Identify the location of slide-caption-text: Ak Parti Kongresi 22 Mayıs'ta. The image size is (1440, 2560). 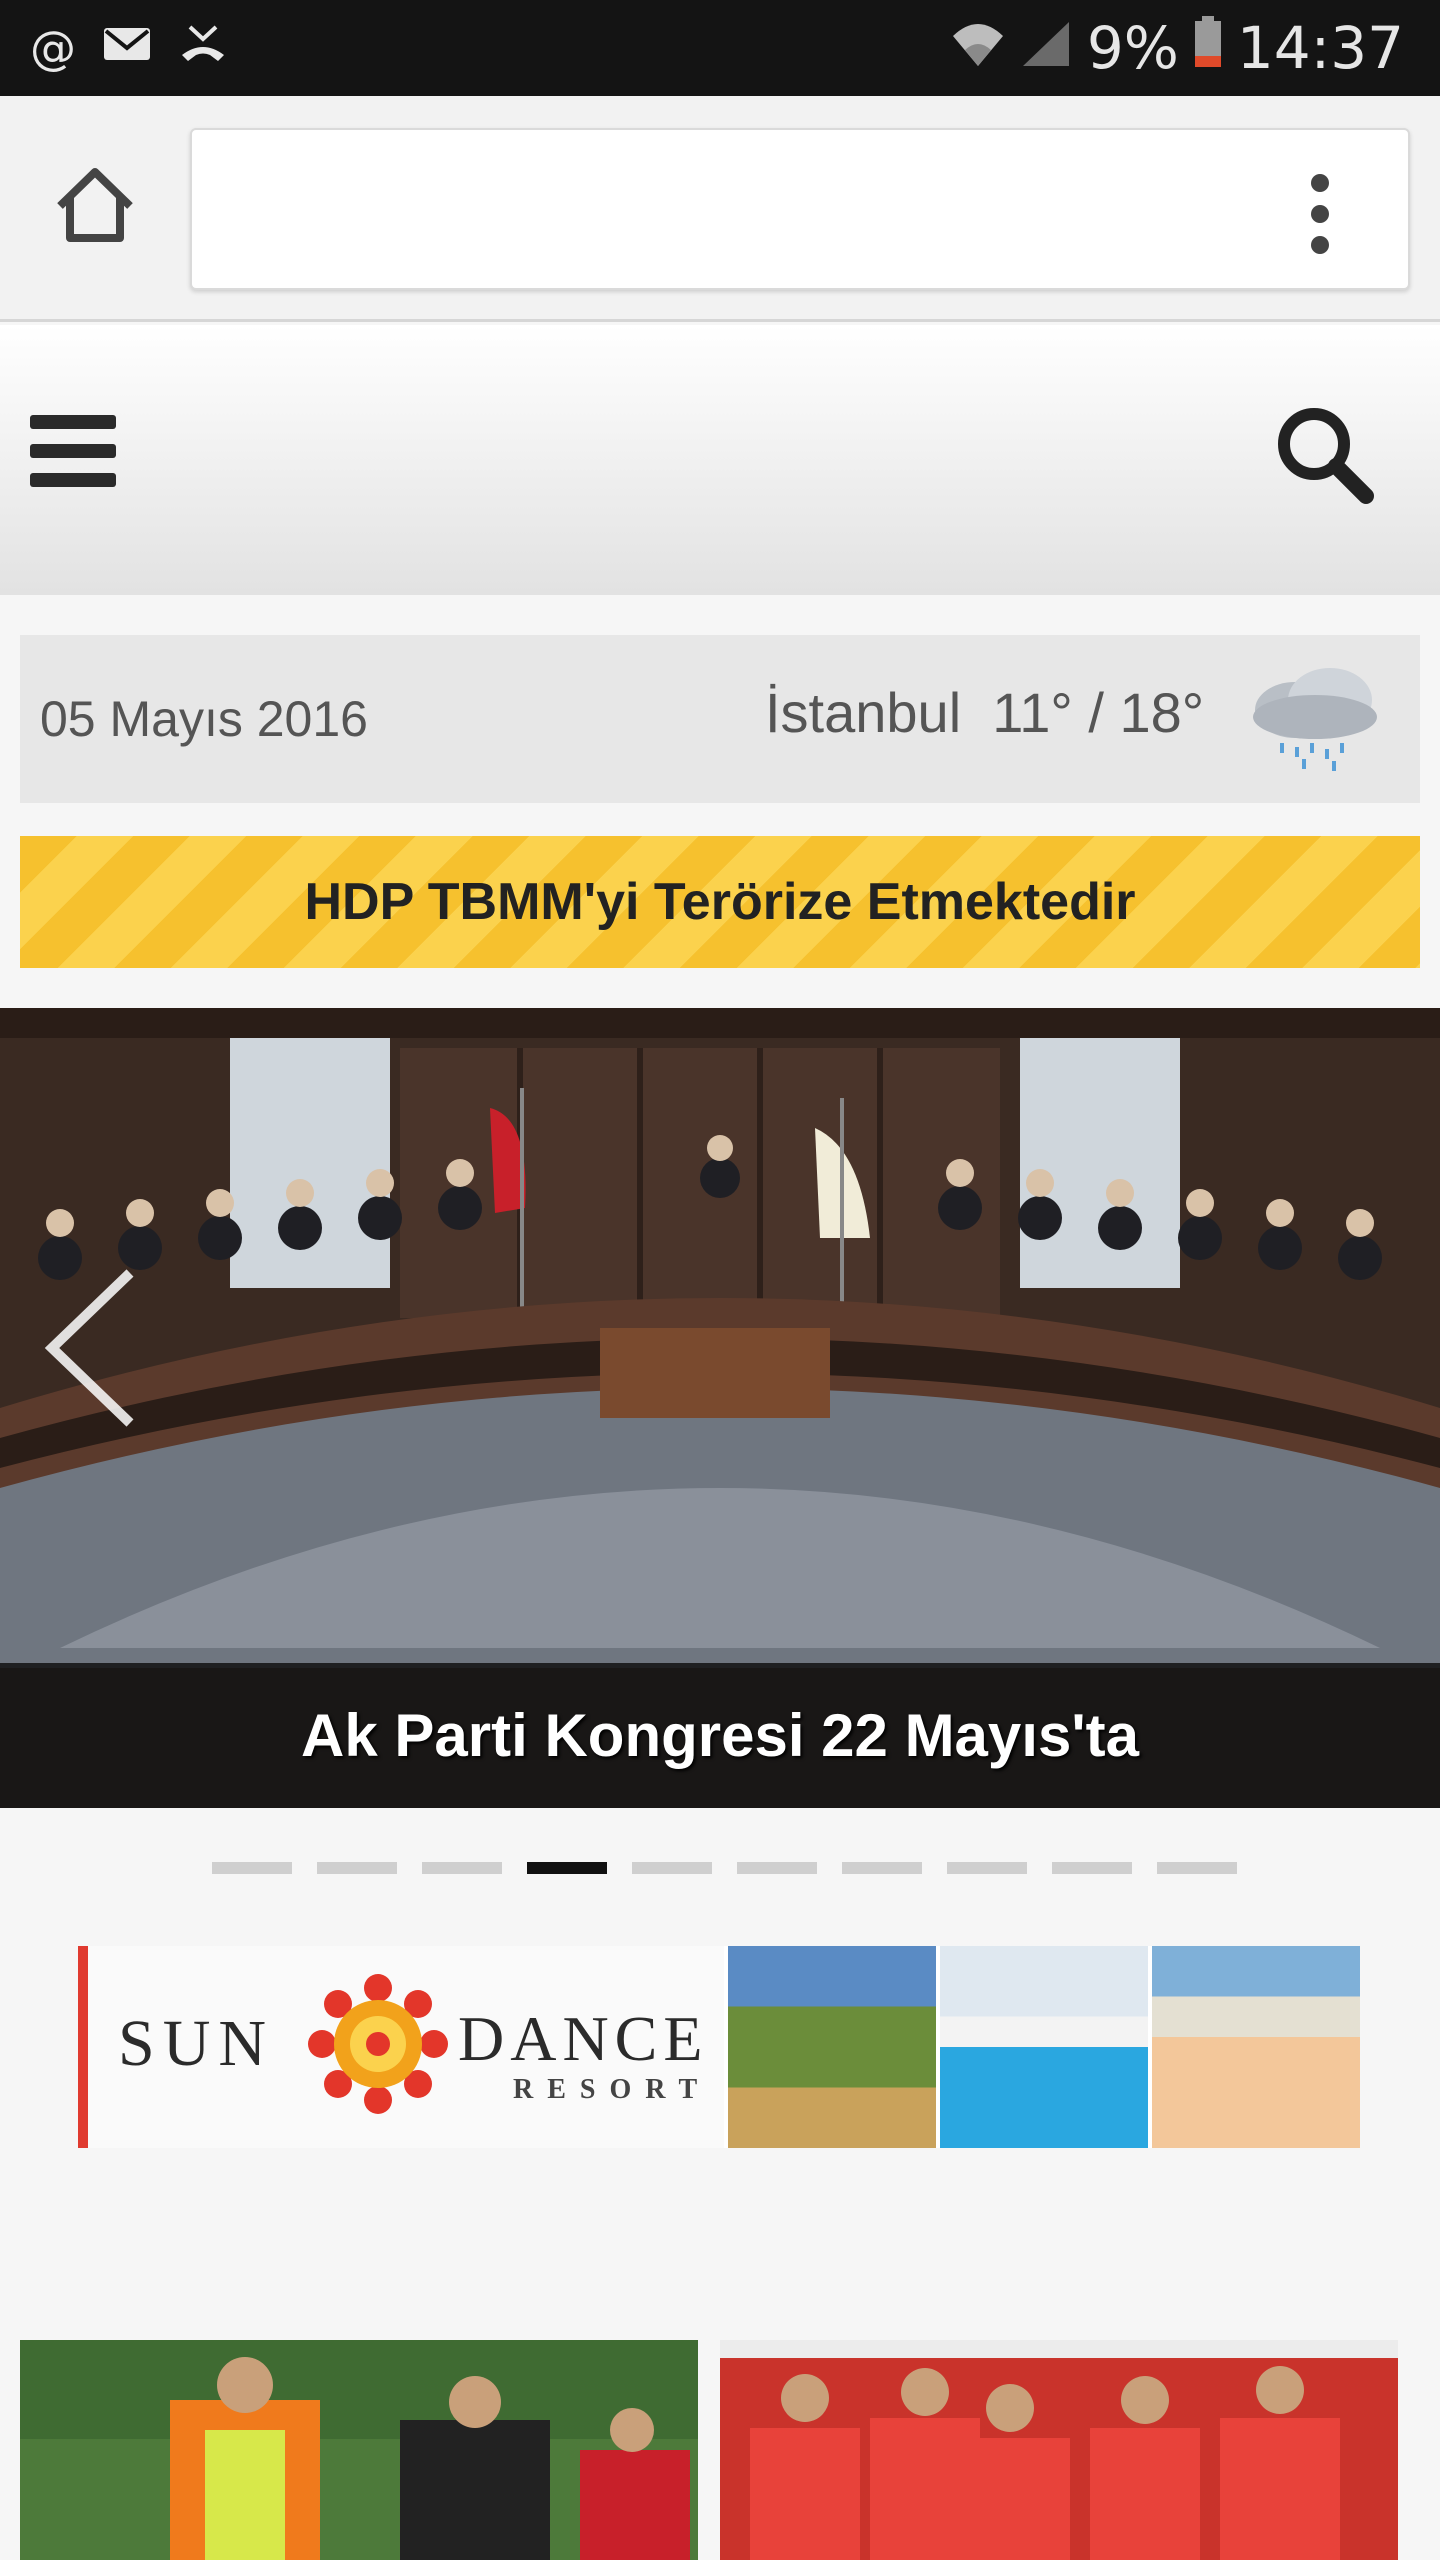
(720, 1735).